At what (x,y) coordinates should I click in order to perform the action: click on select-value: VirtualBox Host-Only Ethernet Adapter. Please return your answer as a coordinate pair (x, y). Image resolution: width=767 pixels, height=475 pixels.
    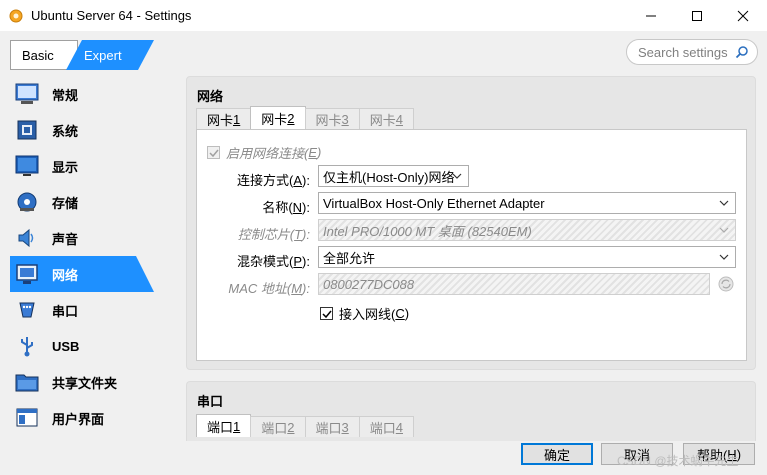
    Looking at the image, I should click on (434, 203).